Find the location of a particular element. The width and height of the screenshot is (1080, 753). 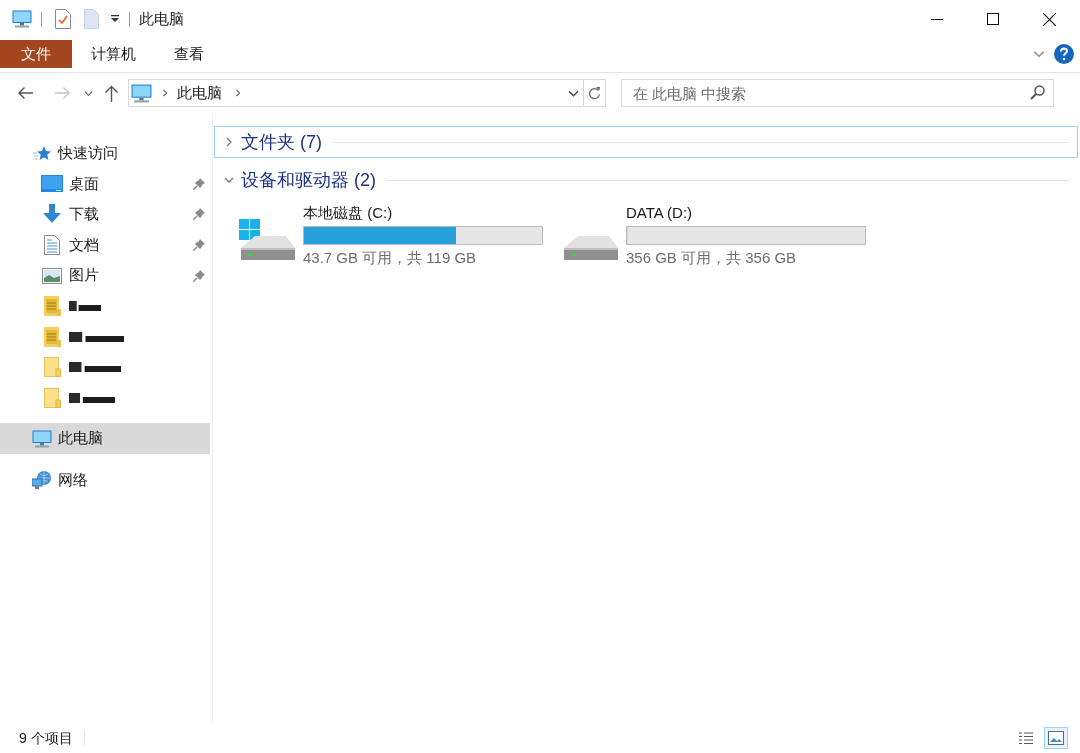

close-icon is located at coordinates (1049, 19).